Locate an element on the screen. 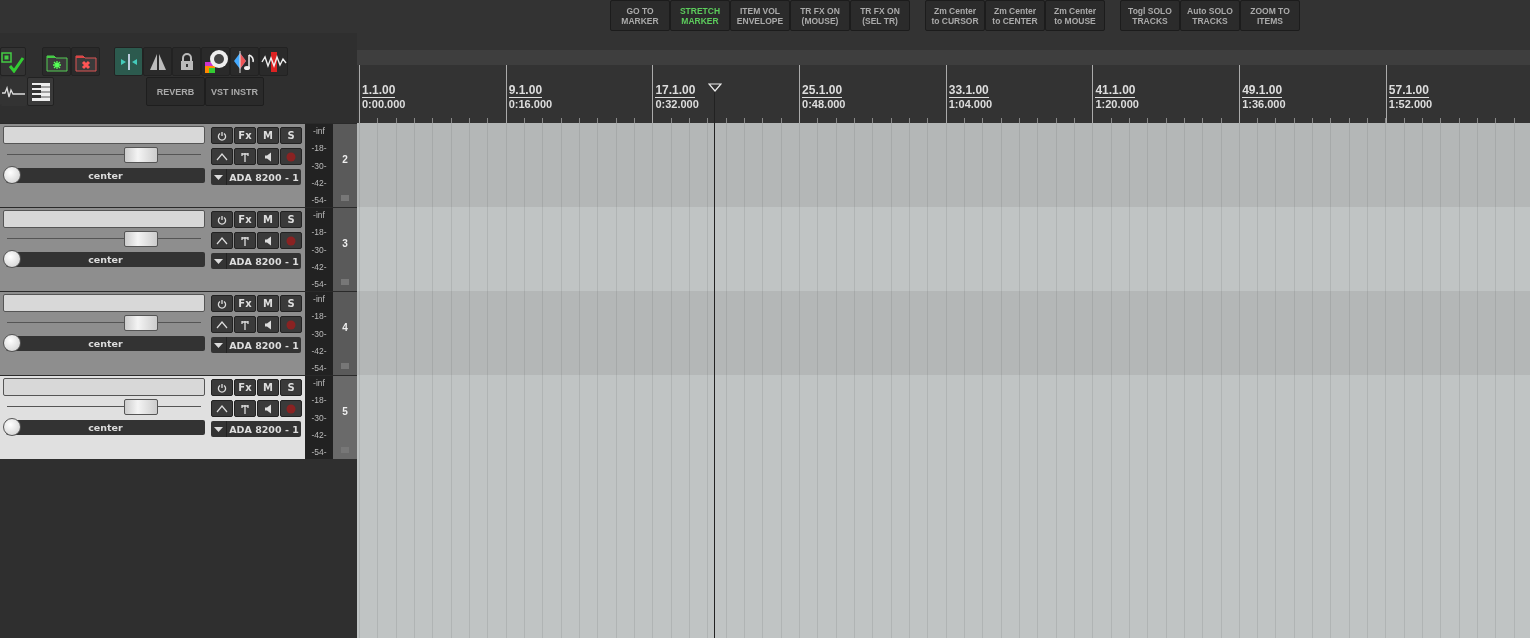  folder-remove-icon is located at coordinates (85, 61).